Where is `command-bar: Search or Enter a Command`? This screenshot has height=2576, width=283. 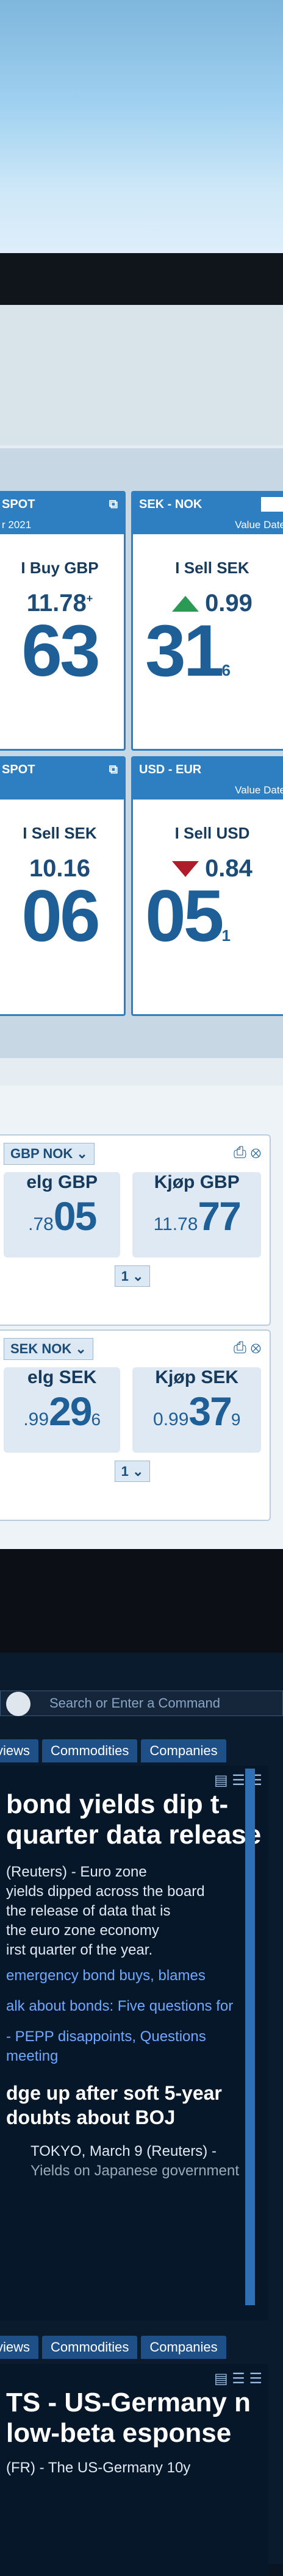 command-bar: Search or Enter a Command is located at coordinates (142, 1703).